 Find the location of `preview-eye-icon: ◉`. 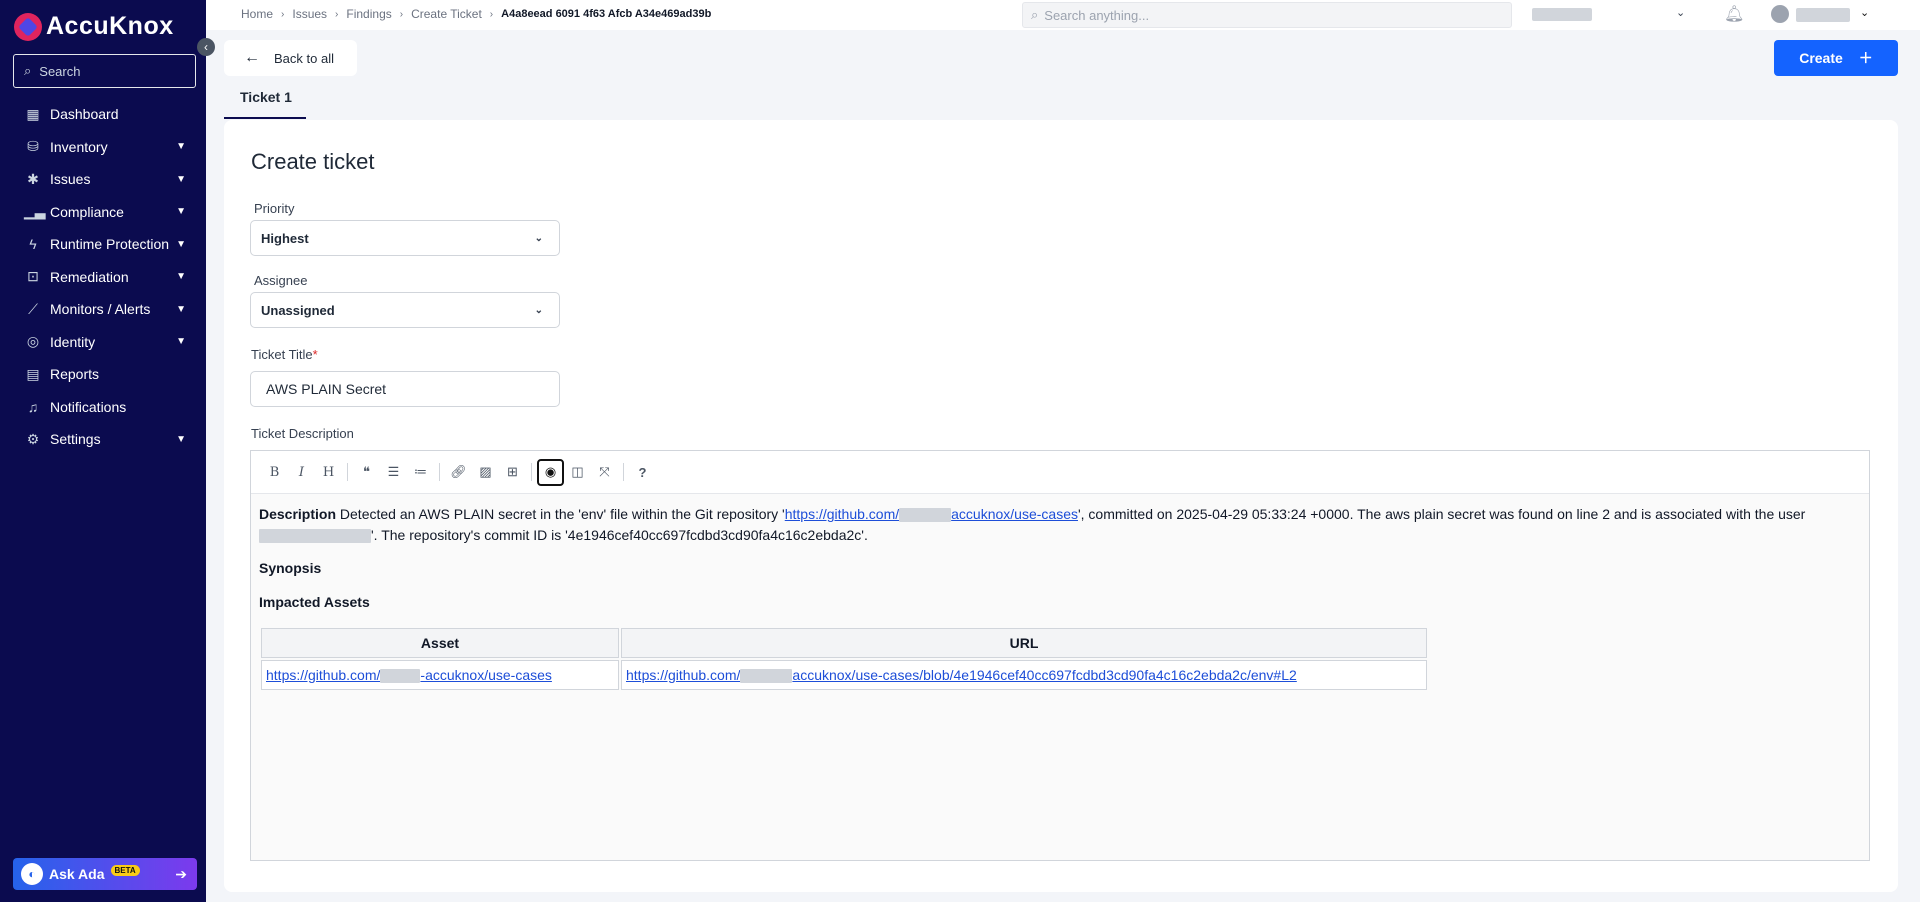

preview-eye-icon: ◉ is located at coordinates (550, 472).